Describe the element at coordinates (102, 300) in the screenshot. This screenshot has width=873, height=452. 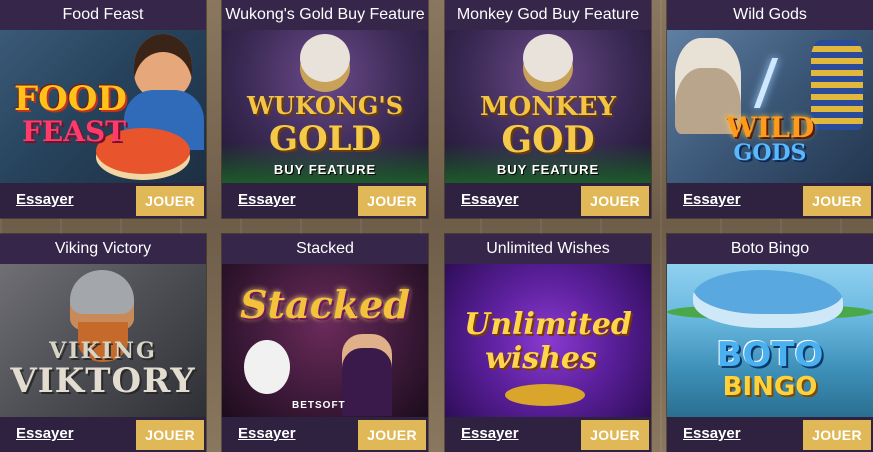
I see `viking-helmet` at that location.